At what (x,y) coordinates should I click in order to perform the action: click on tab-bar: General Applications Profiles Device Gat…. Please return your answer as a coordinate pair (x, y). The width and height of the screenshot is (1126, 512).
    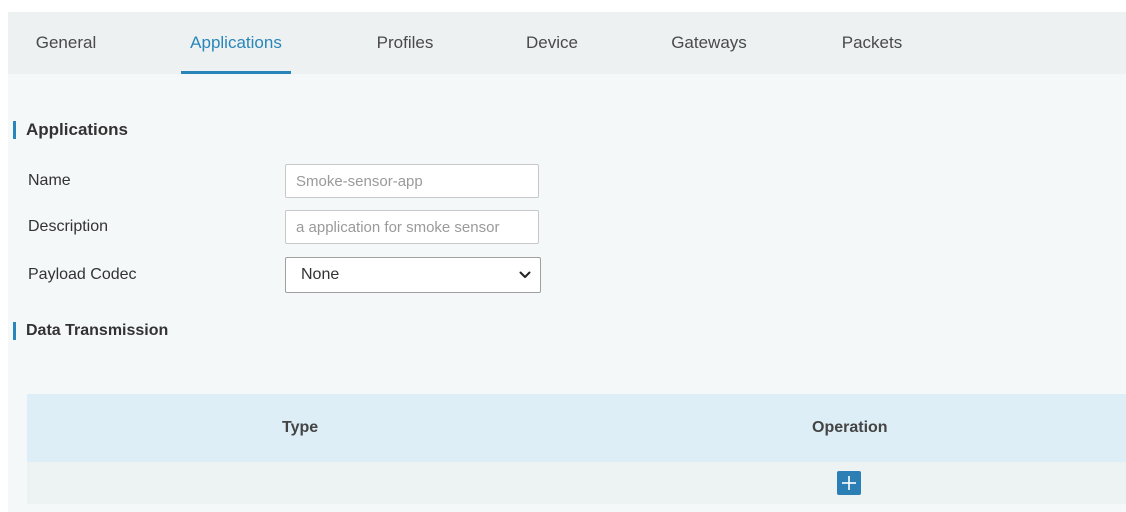
    Looking at the image, I should click on (567, 43).